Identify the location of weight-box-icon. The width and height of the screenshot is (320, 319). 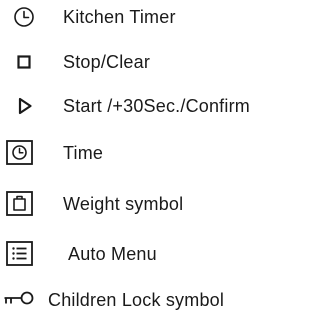
(20, 204).